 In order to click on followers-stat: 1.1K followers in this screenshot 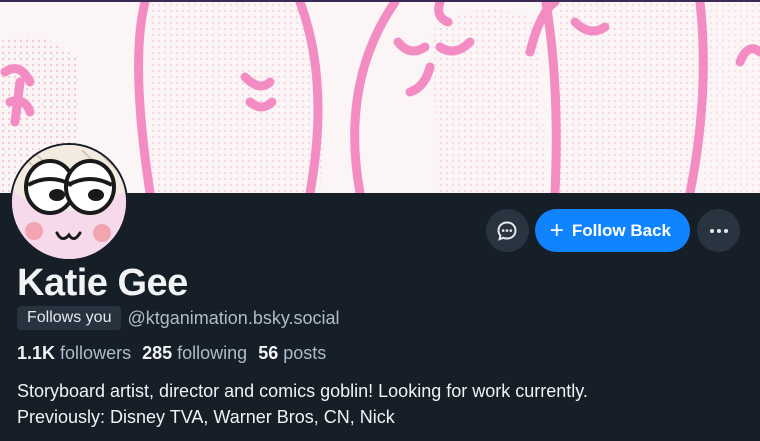, I will do `click(74, 353)`.